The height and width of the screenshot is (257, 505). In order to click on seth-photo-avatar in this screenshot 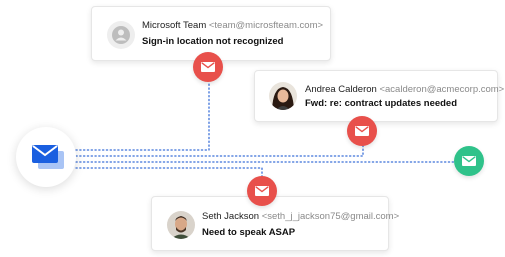, I will do `click(181, 225)`.